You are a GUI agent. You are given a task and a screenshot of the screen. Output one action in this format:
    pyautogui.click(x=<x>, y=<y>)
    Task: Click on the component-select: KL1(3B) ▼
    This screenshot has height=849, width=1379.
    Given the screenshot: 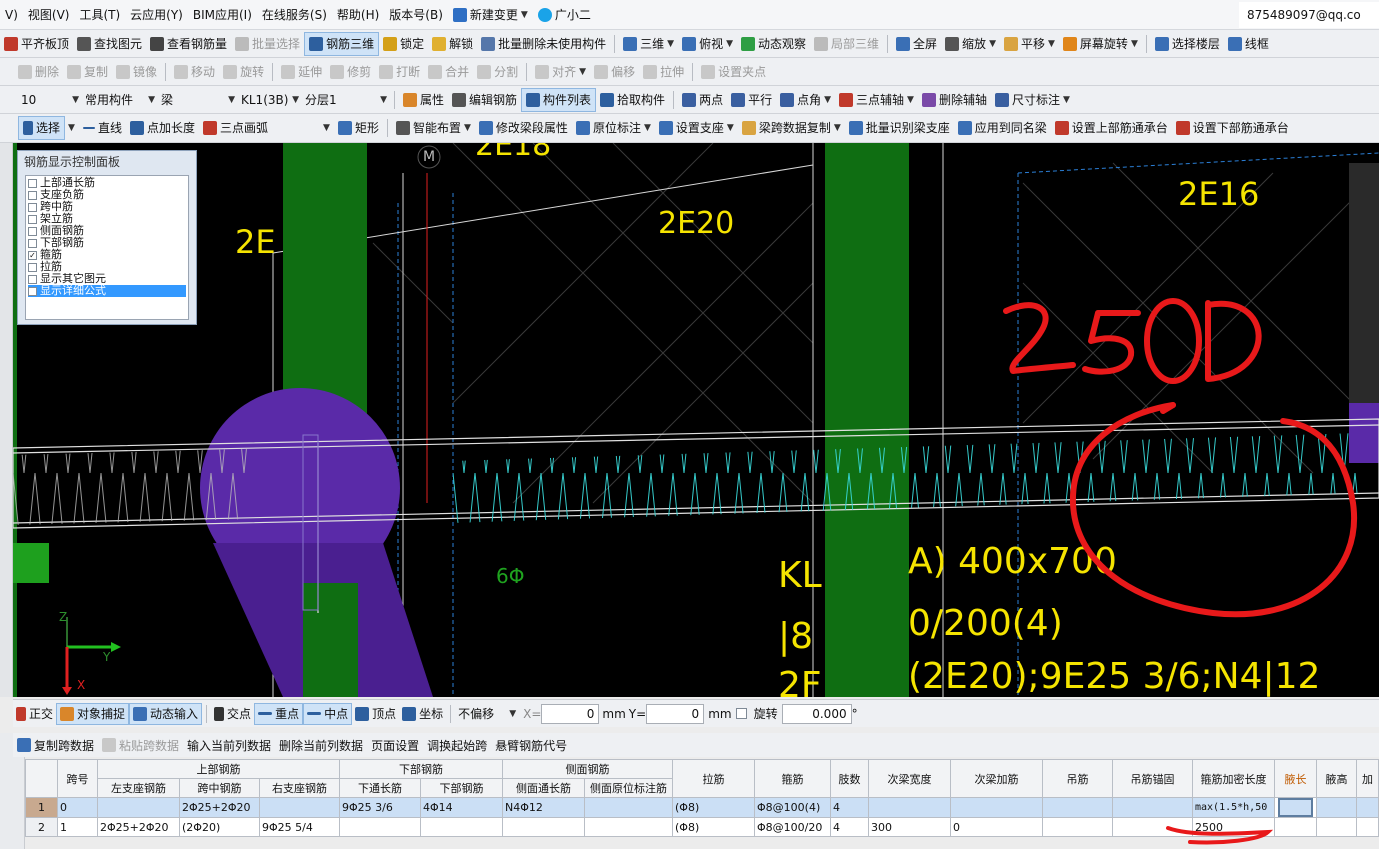 What is the action you would take?
    pyautogui.click(x=270, y=100)
    